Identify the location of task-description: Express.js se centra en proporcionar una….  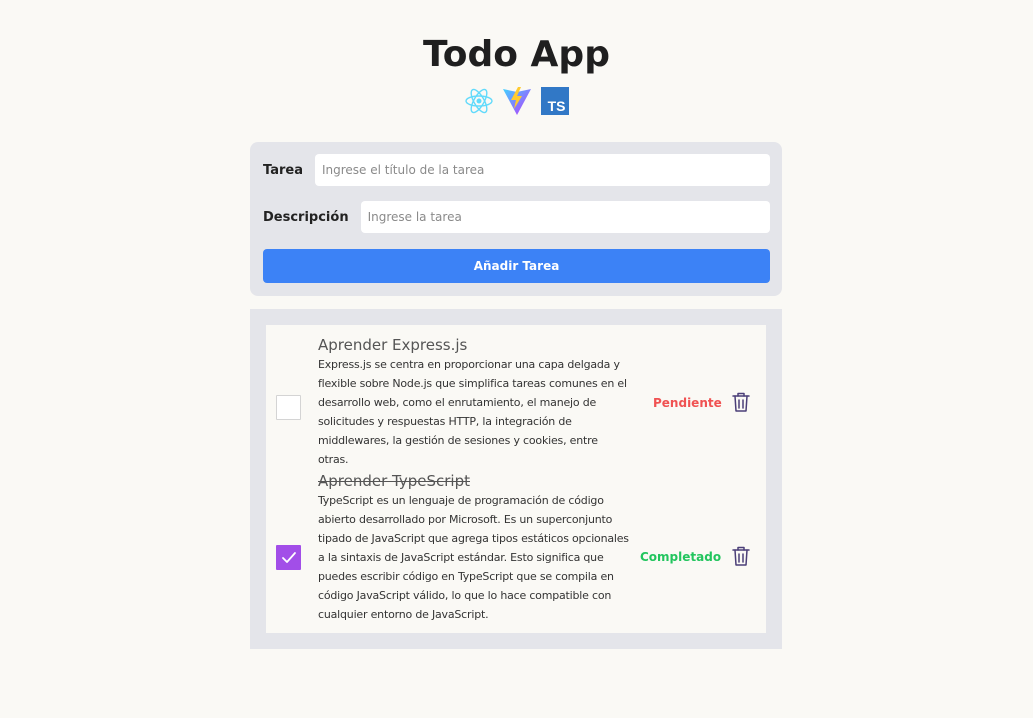
(472, 412).